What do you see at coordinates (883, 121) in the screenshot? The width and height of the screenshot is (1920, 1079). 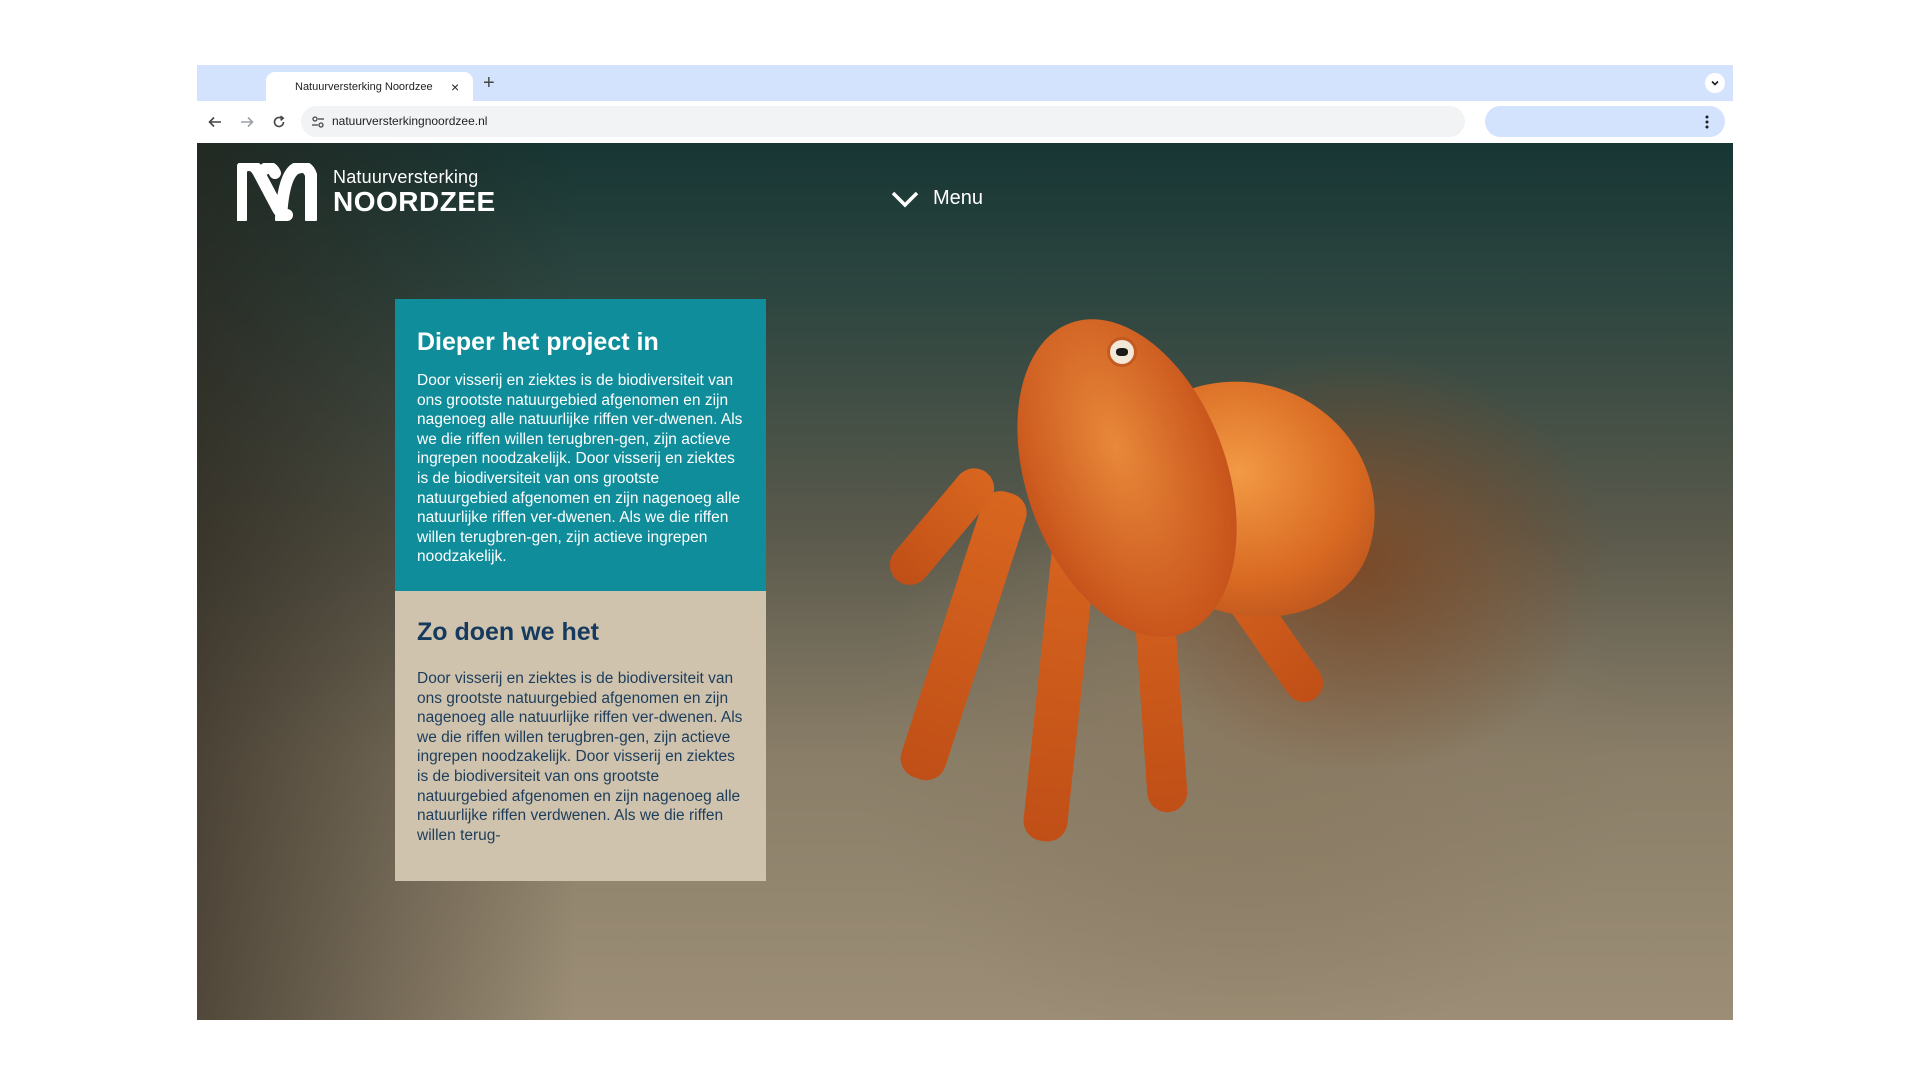 I see `address-bar: natuurversterkingnoordzee.nl` at bounding box center [883, 121].